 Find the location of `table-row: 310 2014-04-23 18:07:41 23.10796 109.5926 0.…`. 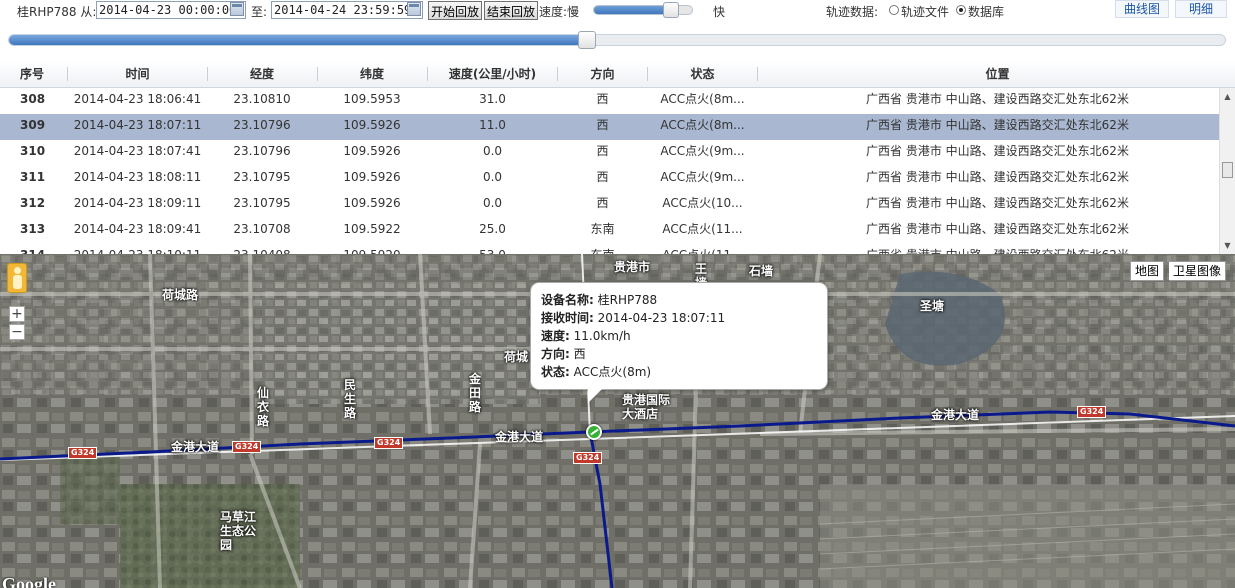

table-row: 310 2014-04-23 18:07:41 23.10796 109.5926 0.… is located at coordinates (609, 153).